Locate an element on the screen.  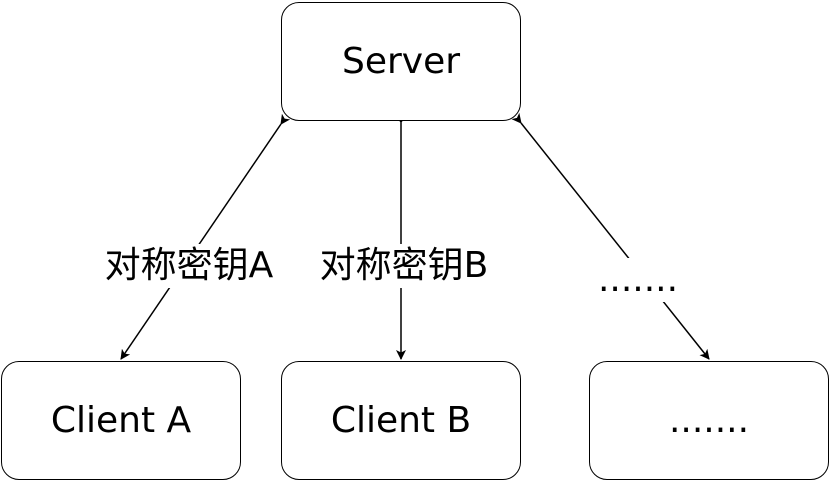
client-a-label: Client A is located at coordinates (121, 420).